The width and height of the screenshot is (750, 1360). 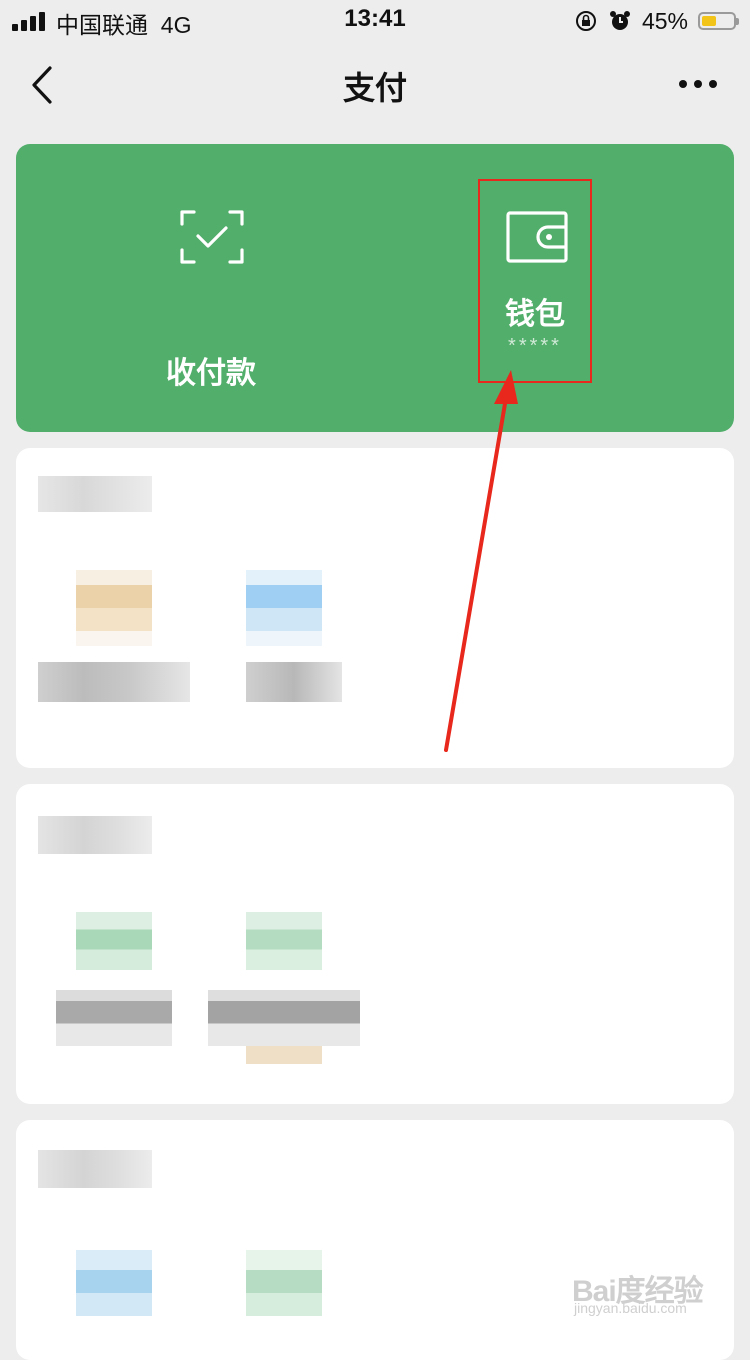 I want to click on pay-receive-label: 收付款, so click(x=211, y=373).